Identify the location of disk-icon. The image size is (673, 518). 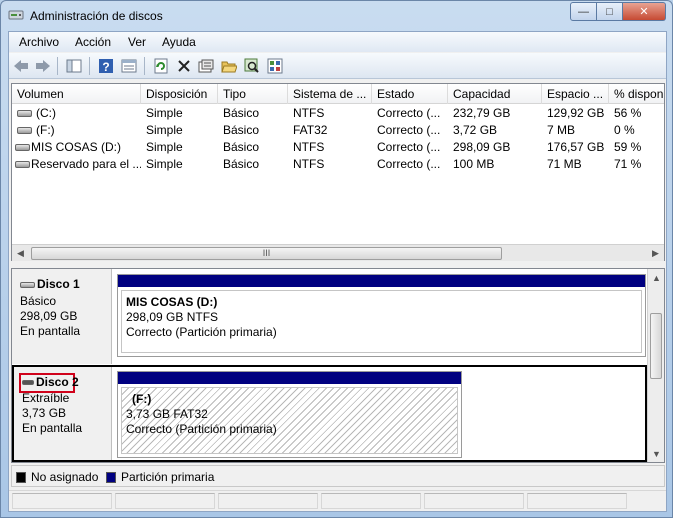
(27, 284).